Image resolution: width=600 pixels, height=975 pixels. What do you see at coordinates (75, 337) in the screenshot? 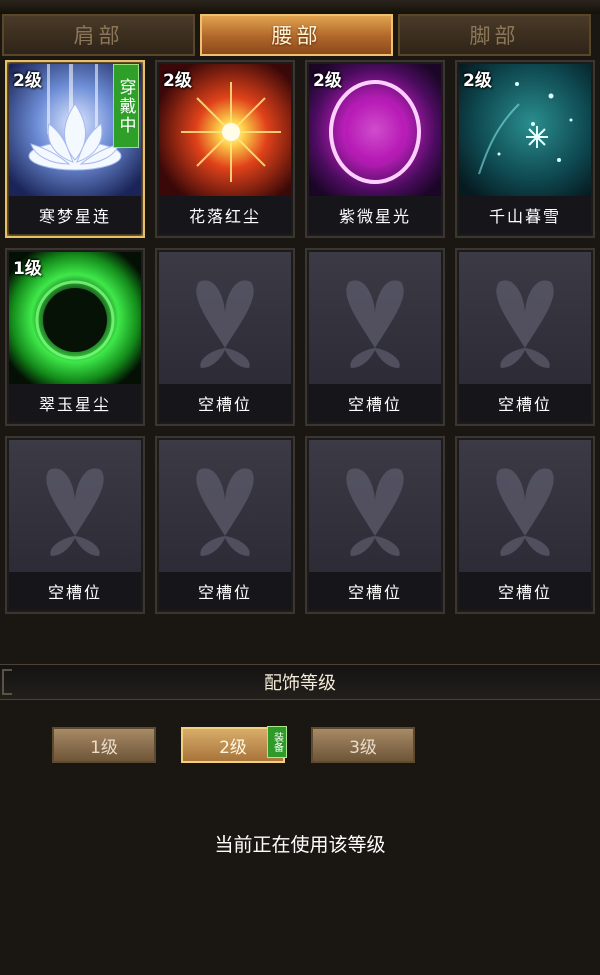
I see `accessory-slot-5: 1级 翠玉星尘` at bounding box center [75, 337].